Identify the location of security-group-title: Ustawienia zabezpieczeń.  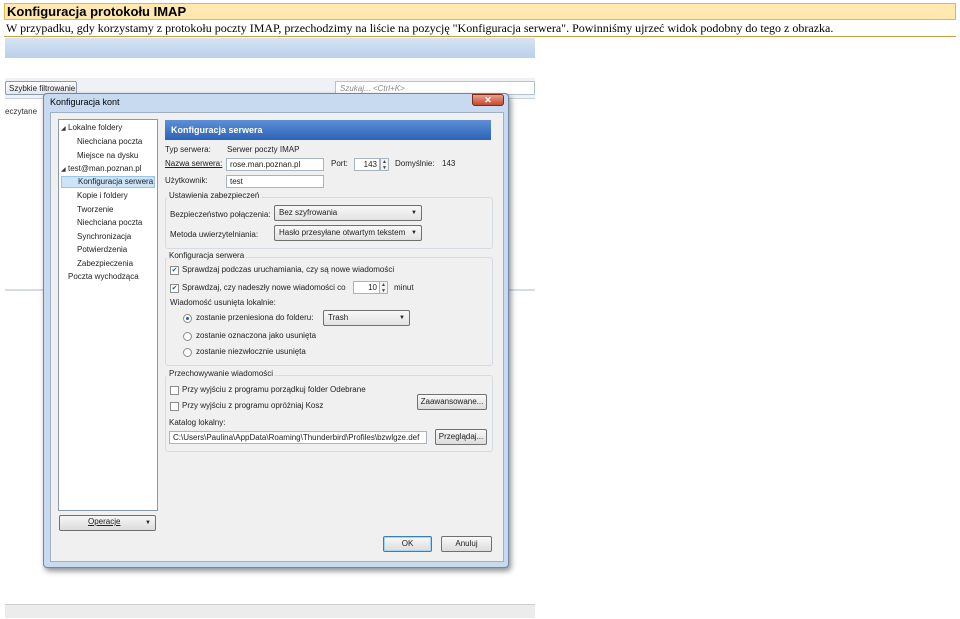
(214, 196).